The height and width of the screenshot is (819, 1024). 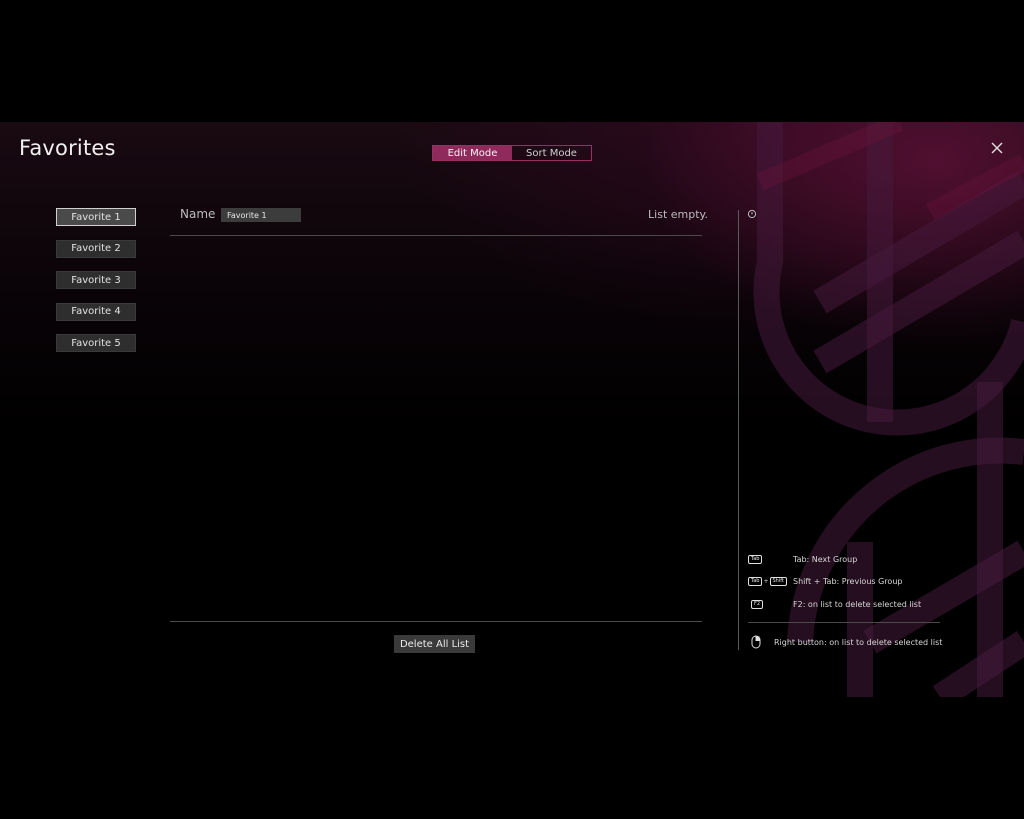 I want to click on hint-text: Shift + Tab: Previous Group, so click(x=848, y=581).